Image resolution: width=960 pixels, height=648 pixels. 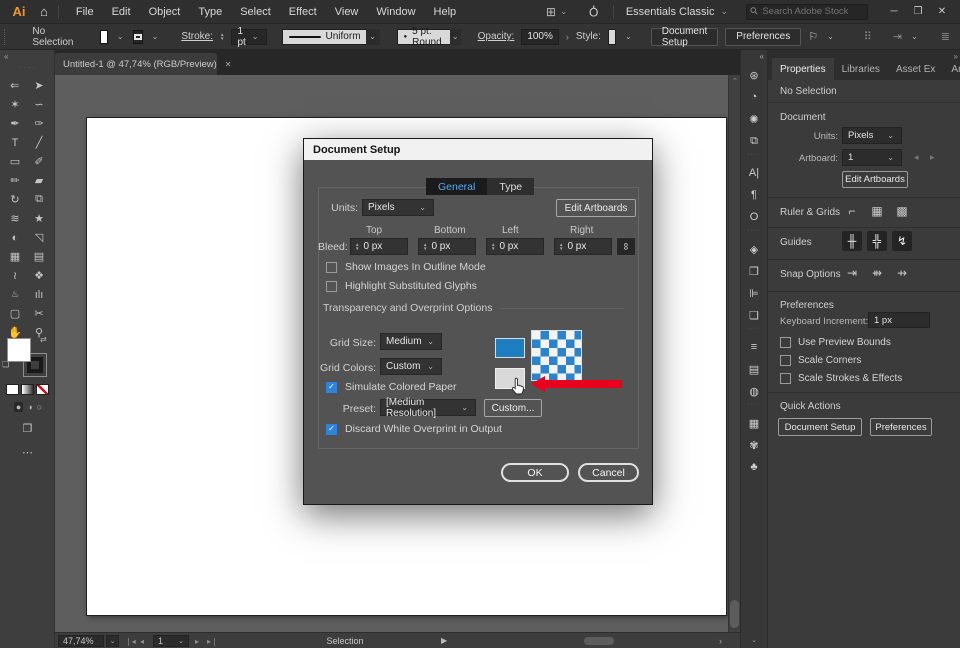 What do you see at coordinates (872, 135) in the screenshot?
I see `units-dropdown: Pixels ⌄` at bounding box center [872, 135].